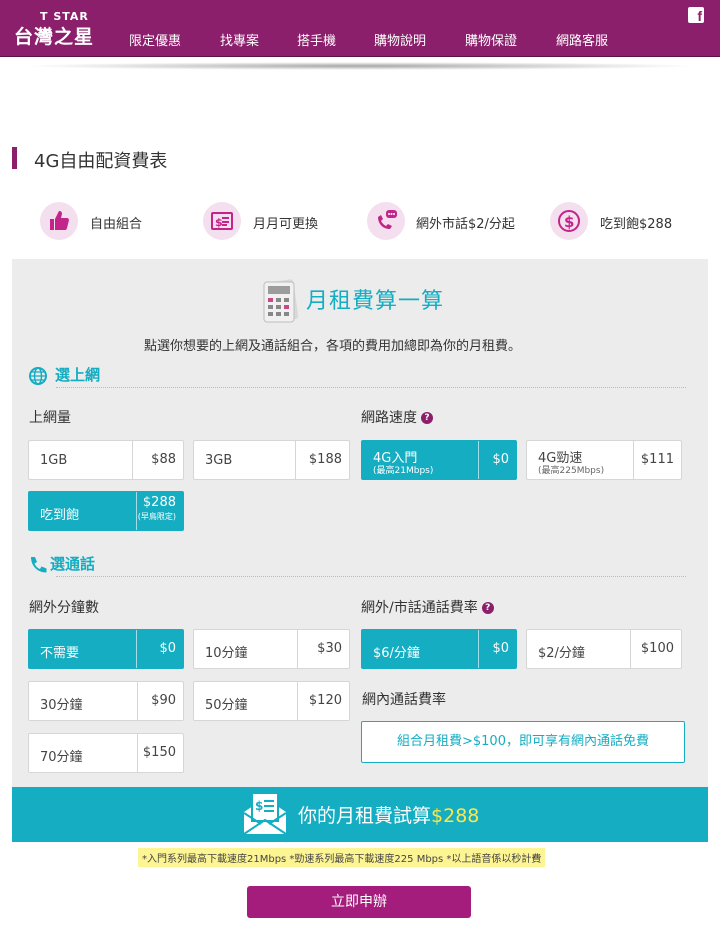  I want to click on feature-label: 網外市話$2/分起, so click(465, 224).